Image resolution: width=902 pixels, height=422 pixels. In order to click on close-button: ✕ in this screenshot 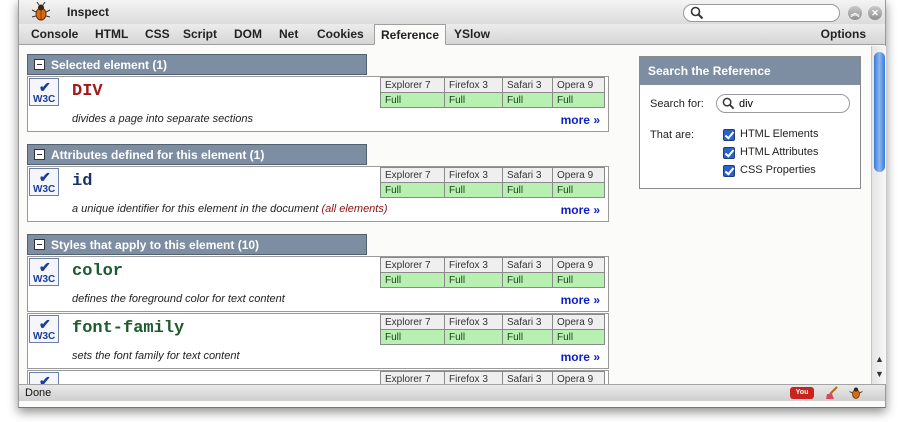, I will do `click(875, 13)`.